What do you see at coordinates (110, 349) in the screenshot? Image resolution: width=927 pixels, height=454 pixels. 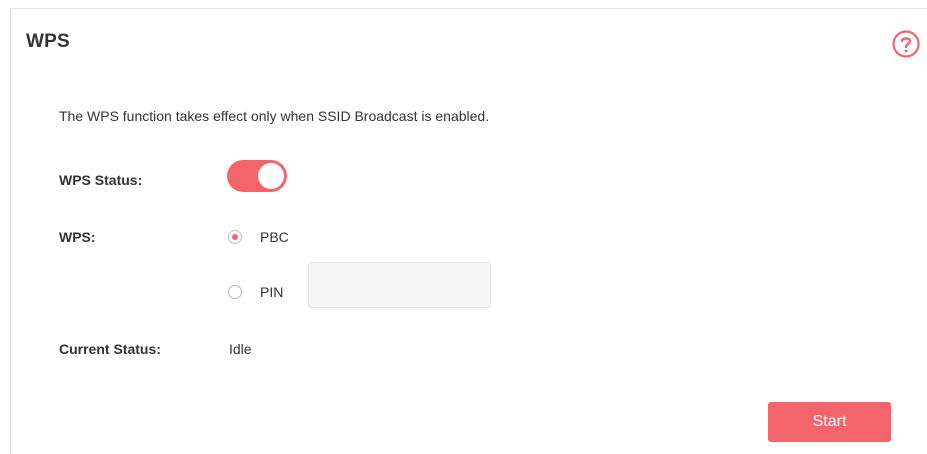 I see `current-status-label: Current Status:` at bounding box center [110, 349].